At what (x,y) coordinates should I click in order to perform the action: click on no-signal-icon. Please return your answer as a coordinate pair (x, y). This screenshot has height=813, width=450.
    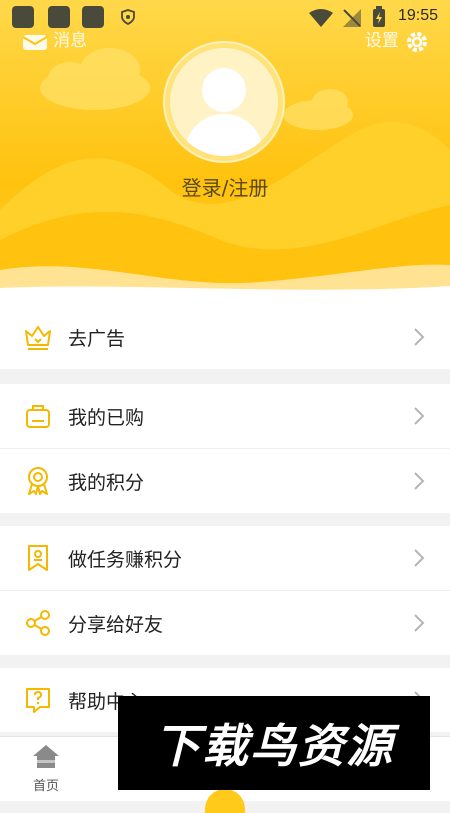
    Looking at the image, I should click on (352, 18).